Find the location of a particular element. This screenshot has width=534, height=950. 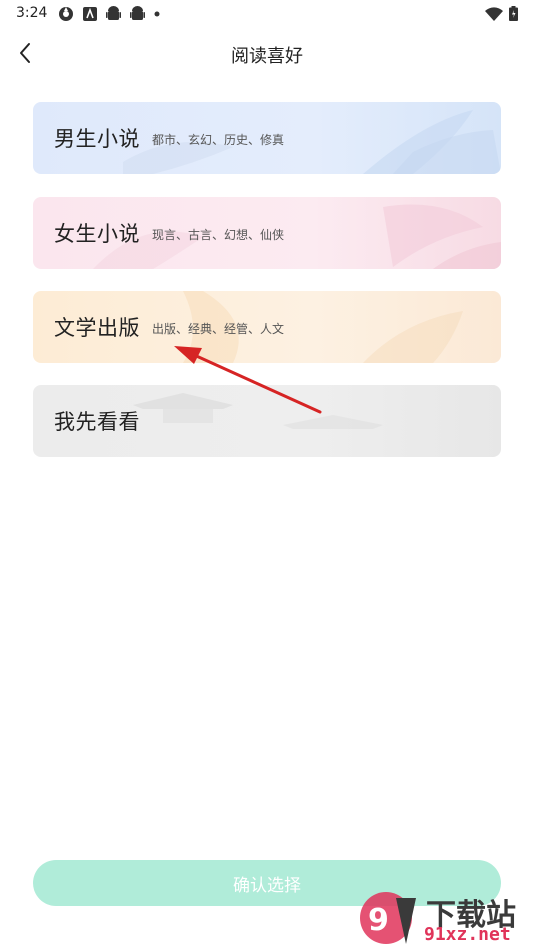

wifi-icon is located at coordinates (494, 13).